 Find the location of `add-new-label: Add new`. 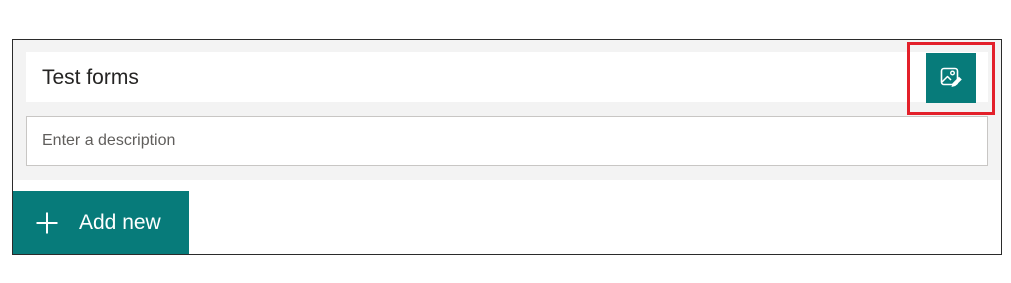

add-new-label: Add new is located at coordinates (120, 222).